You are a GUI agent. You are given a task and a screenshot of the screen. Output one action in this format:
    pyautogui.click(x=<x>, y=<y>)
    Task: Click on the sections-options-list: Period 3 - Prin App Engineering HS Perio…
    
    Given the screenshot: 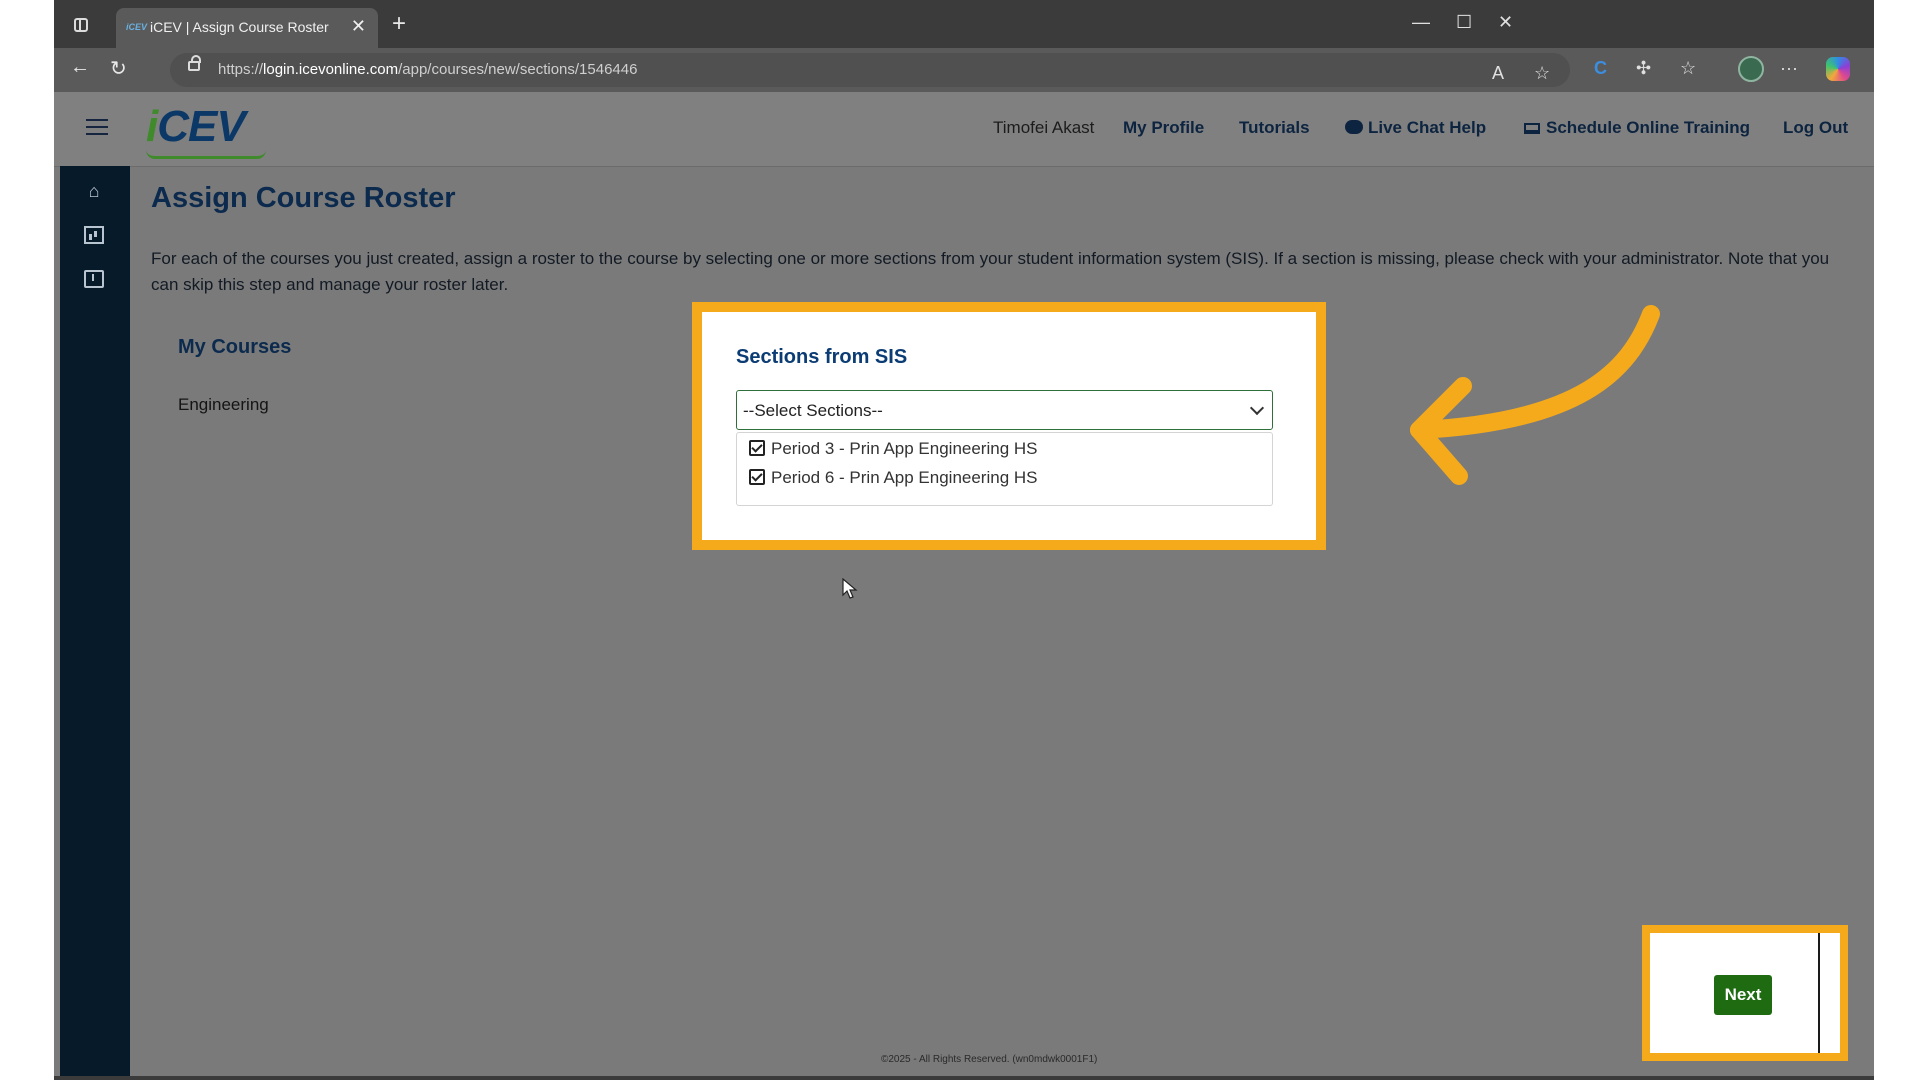 What is the action you would take?
    pyautogui.click(x=1004, y=469)
    